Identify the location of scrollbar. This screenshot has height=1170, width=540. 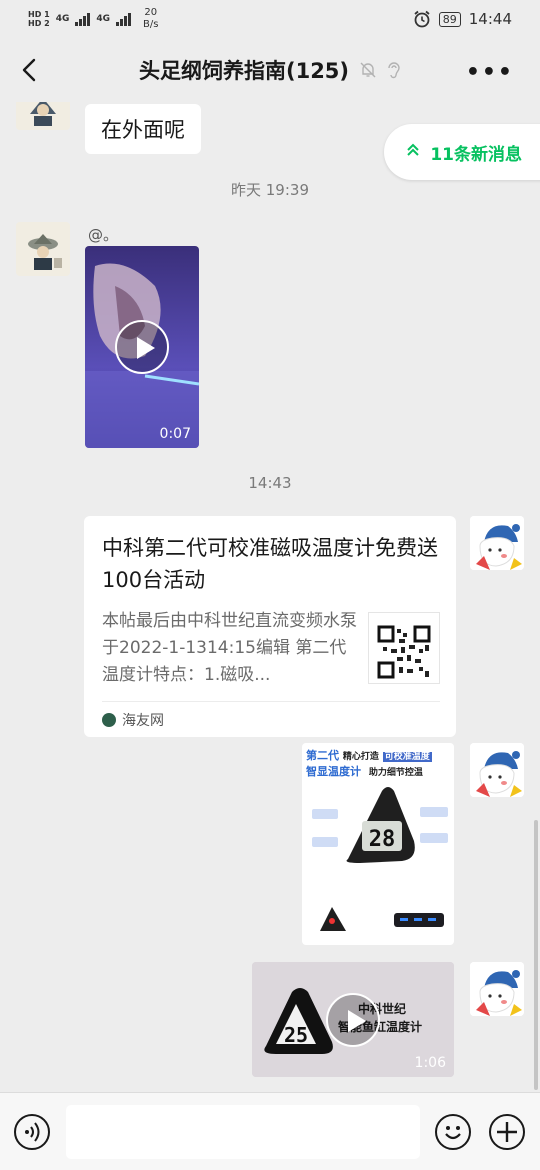
(536, 955).